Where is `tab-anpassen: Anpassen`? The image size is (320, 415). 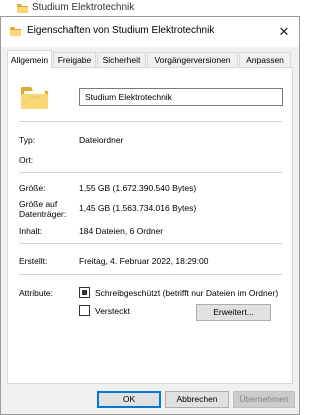 tab-anpassen: Anpassen is located at coordinates (265, 60).